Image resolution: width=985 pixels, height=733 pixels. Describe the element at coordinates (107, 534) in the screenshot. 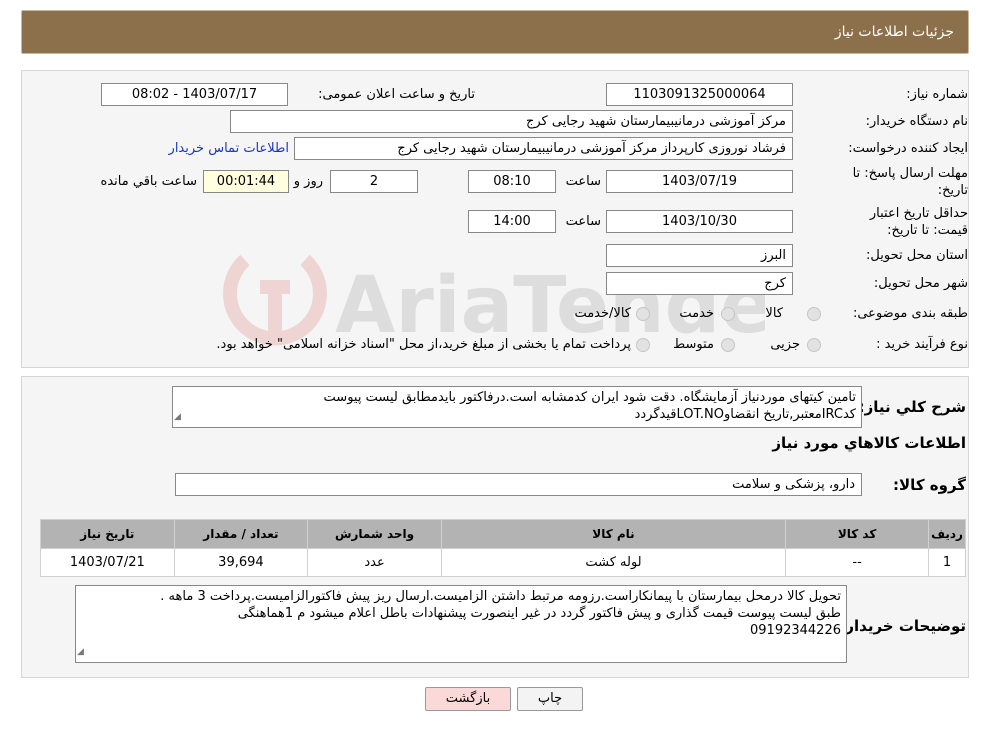

I see `col-date: تاریخ نیاز` at that location.